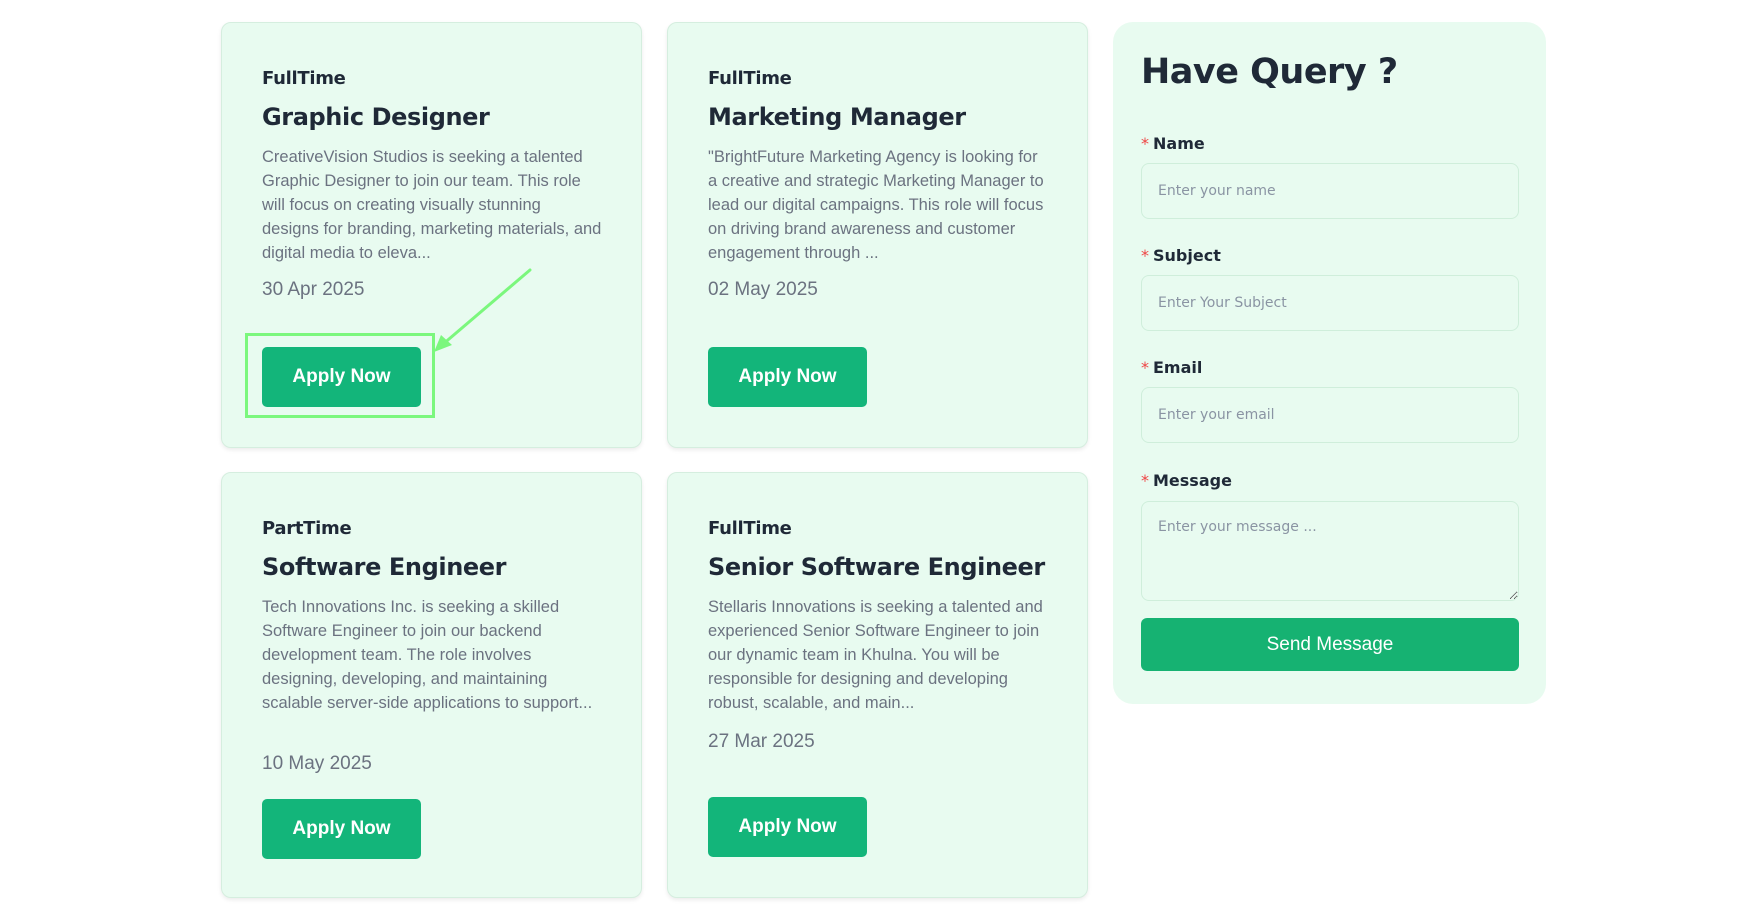 The image size is (1762, 913). I want to click on email-input, so click(1330, 415).